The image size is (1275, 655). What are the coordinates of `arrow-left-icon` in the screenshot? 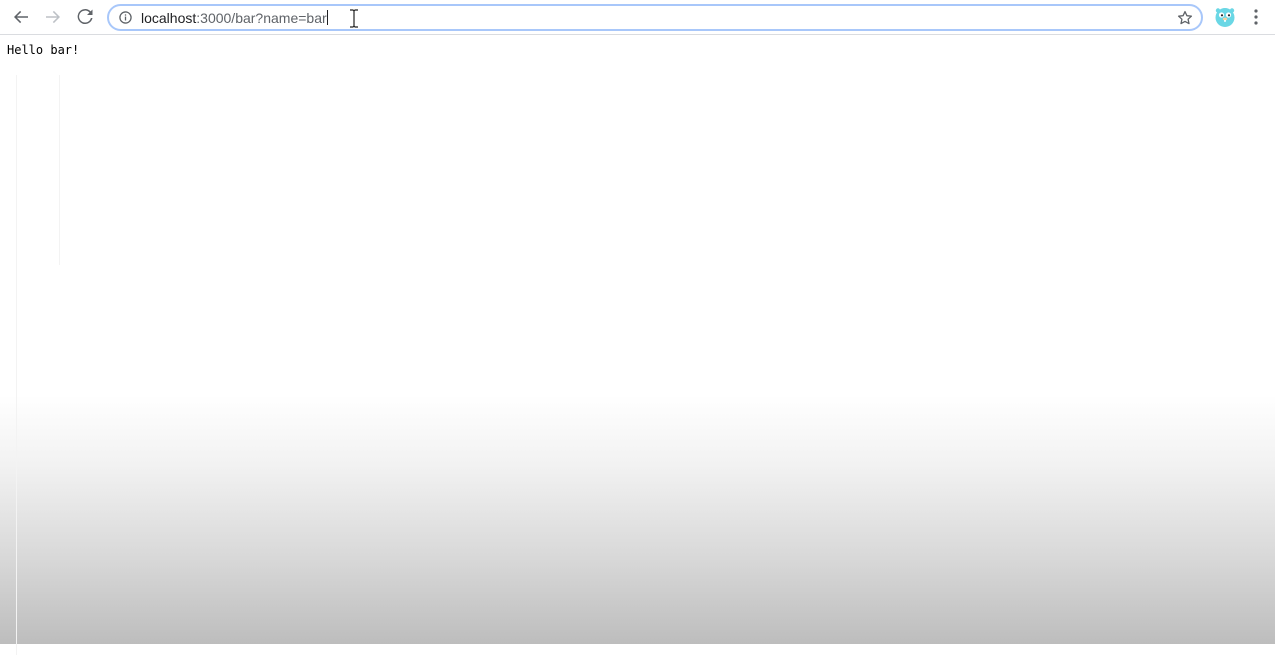 It's located at (21, 17).